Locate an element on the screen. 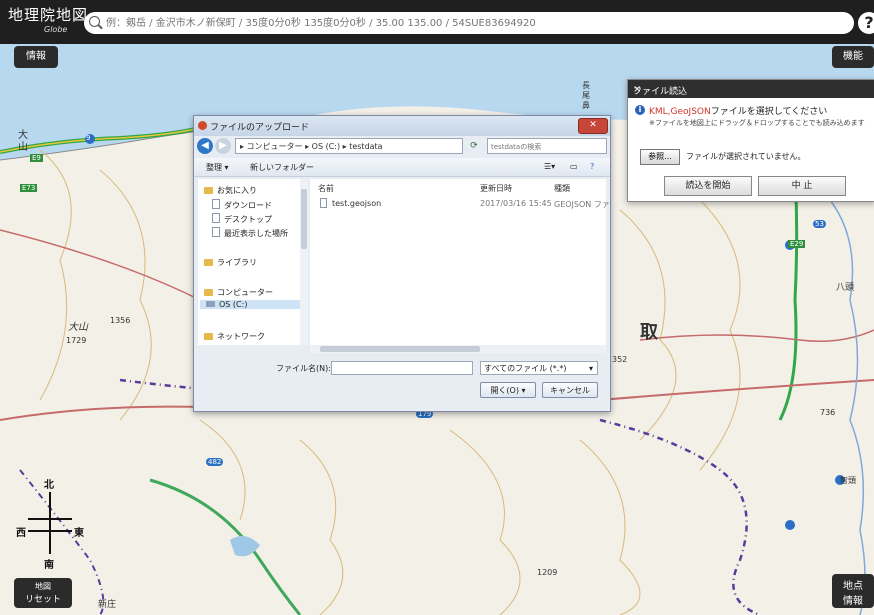  nav-item-recent: 最近表示した場所 is located at coordinates (250, 233).